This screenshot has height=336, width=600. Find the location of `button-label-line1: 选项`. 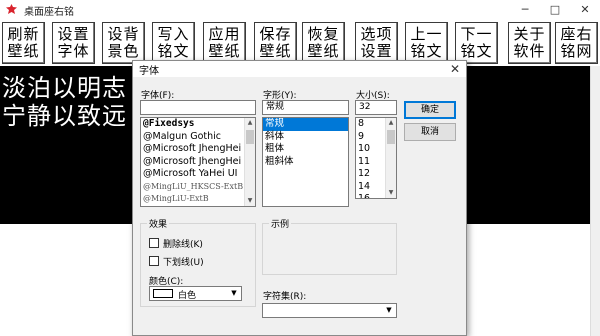

button-label-line1: 选项 is located at coordinates (376, 34).